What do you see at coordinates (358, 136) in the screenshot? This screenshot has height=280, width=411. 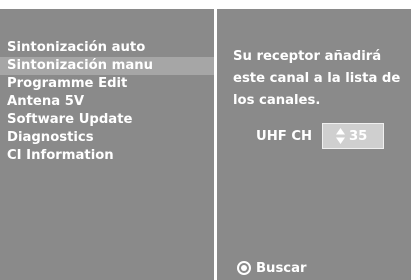 I see `channel-value: 35` at bounding box center [358, 136].